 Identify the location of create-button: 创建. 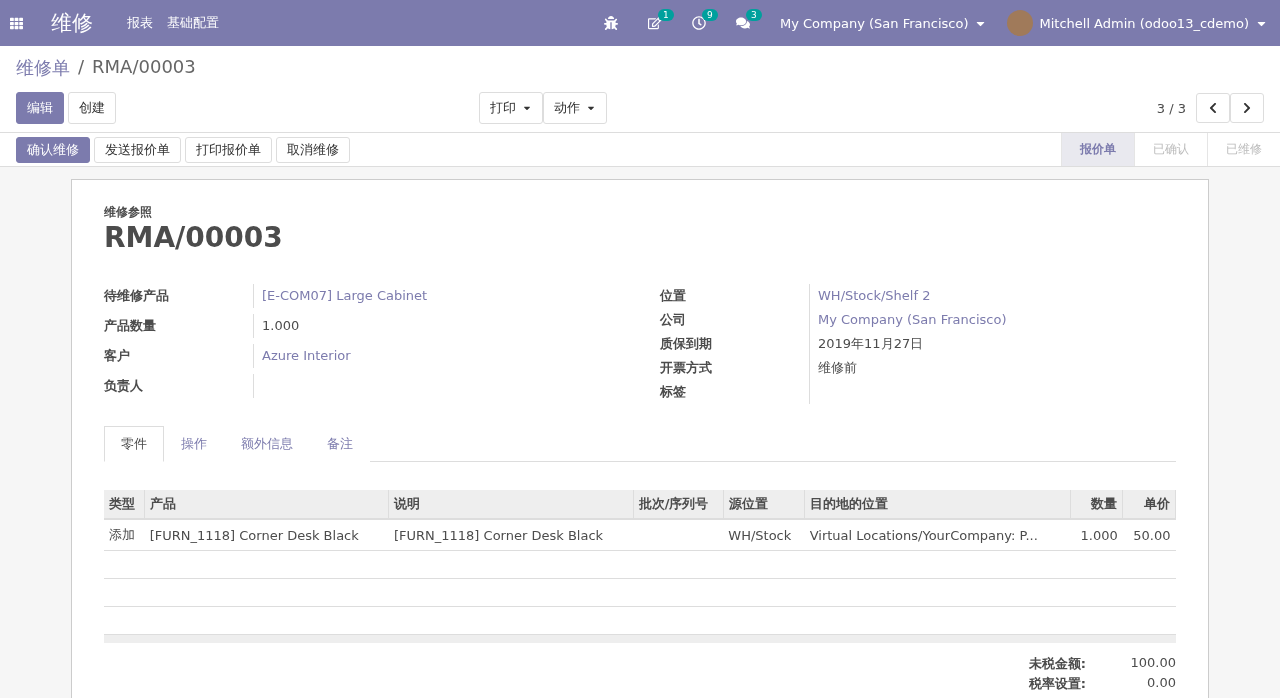
(92, 108).